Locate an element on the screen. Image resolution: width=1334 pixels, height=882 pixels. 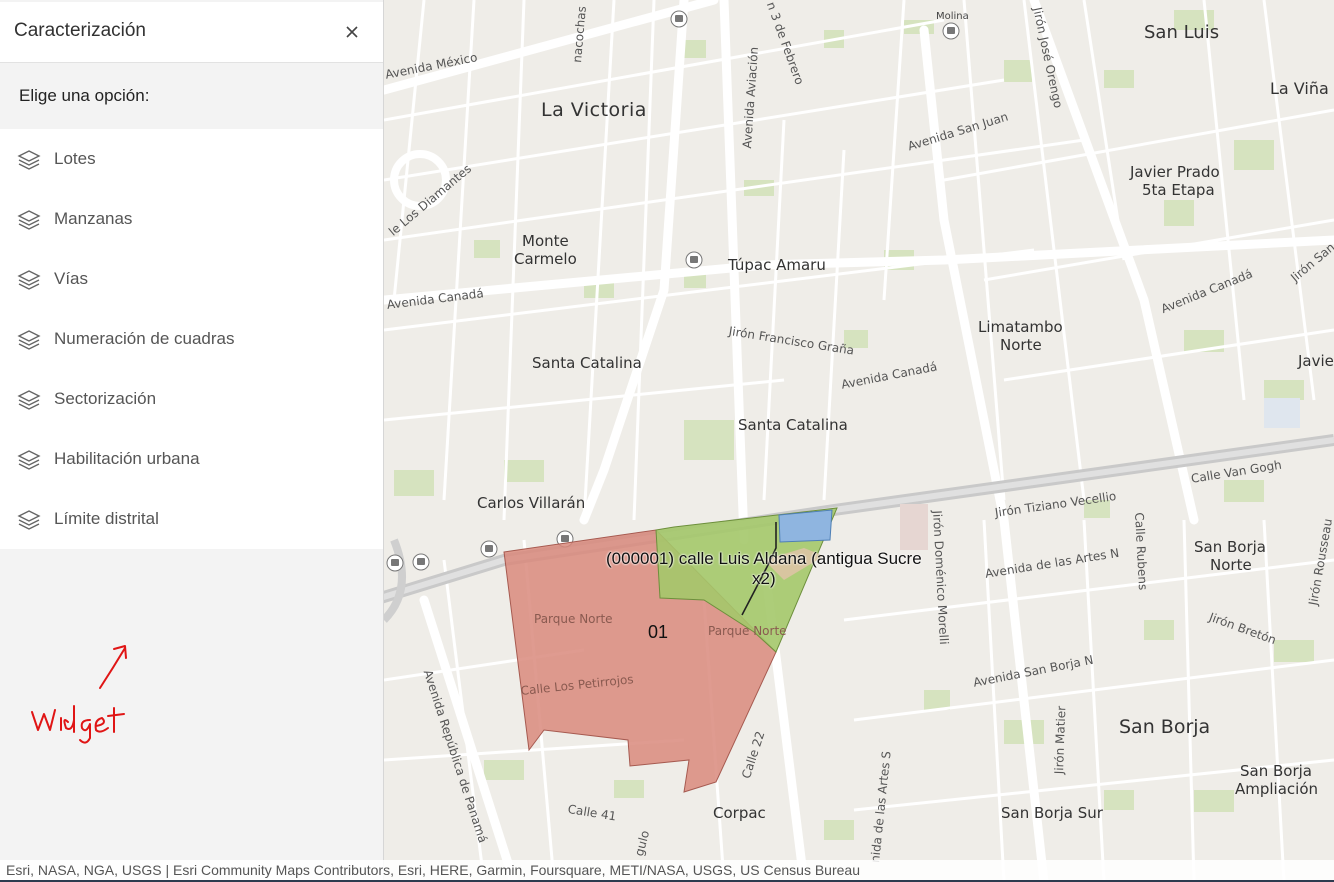
widget-handwritten-annotation is located at coordinates (79, 694).